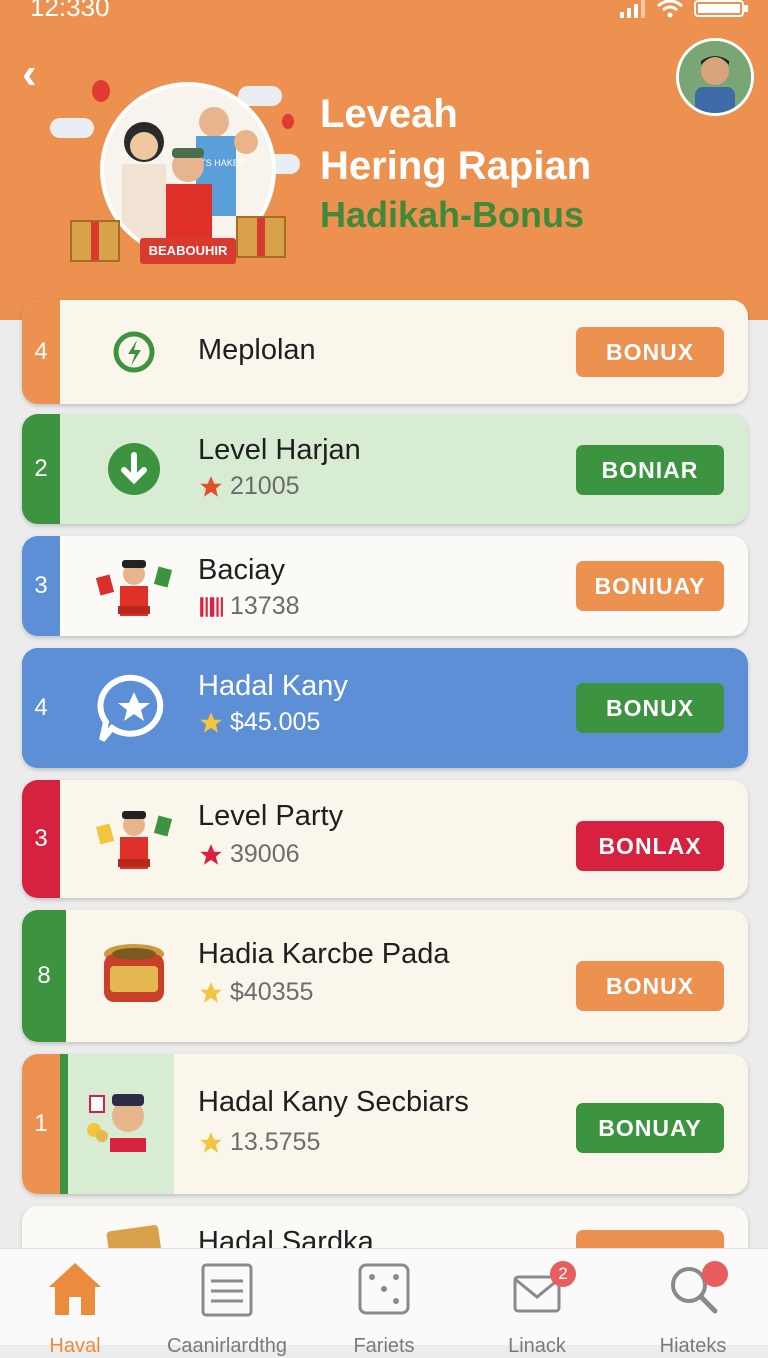 The width and height of the screenshot is (768, 1358). Describe the element at coordinates (72, 128) in the screenshot. I see `cloud-icon` at that location.